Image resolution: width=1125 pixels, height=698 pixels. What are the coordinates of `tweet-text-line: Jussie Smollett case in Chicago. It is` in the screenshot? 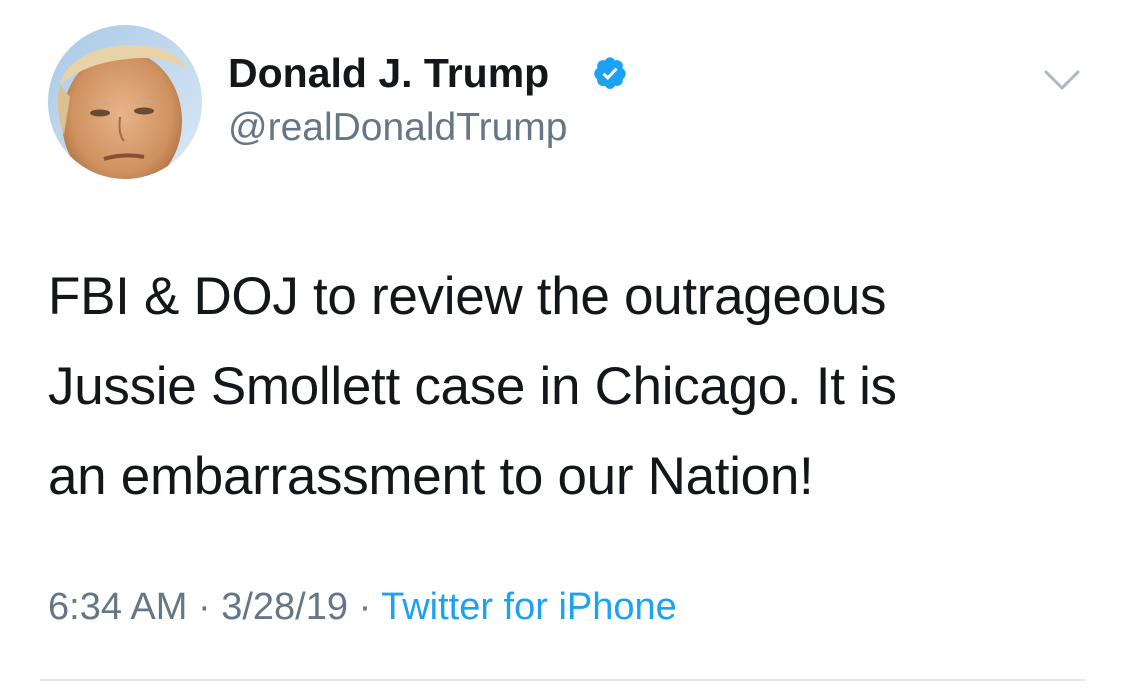 It's located at (472, 386).